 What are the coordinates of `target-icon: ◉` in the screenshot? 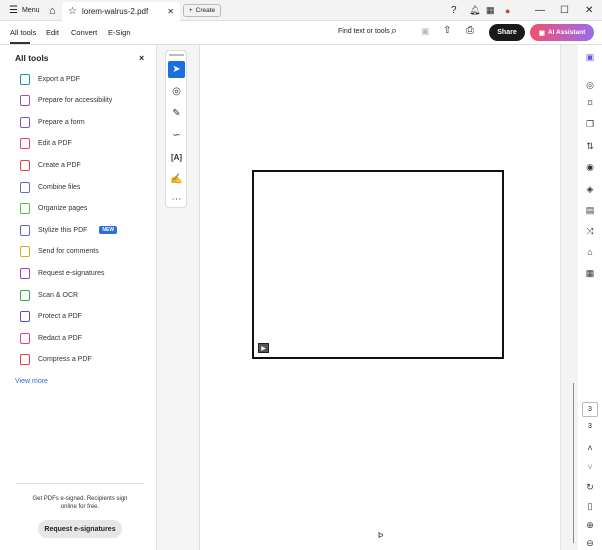 It's located at (590, 167).